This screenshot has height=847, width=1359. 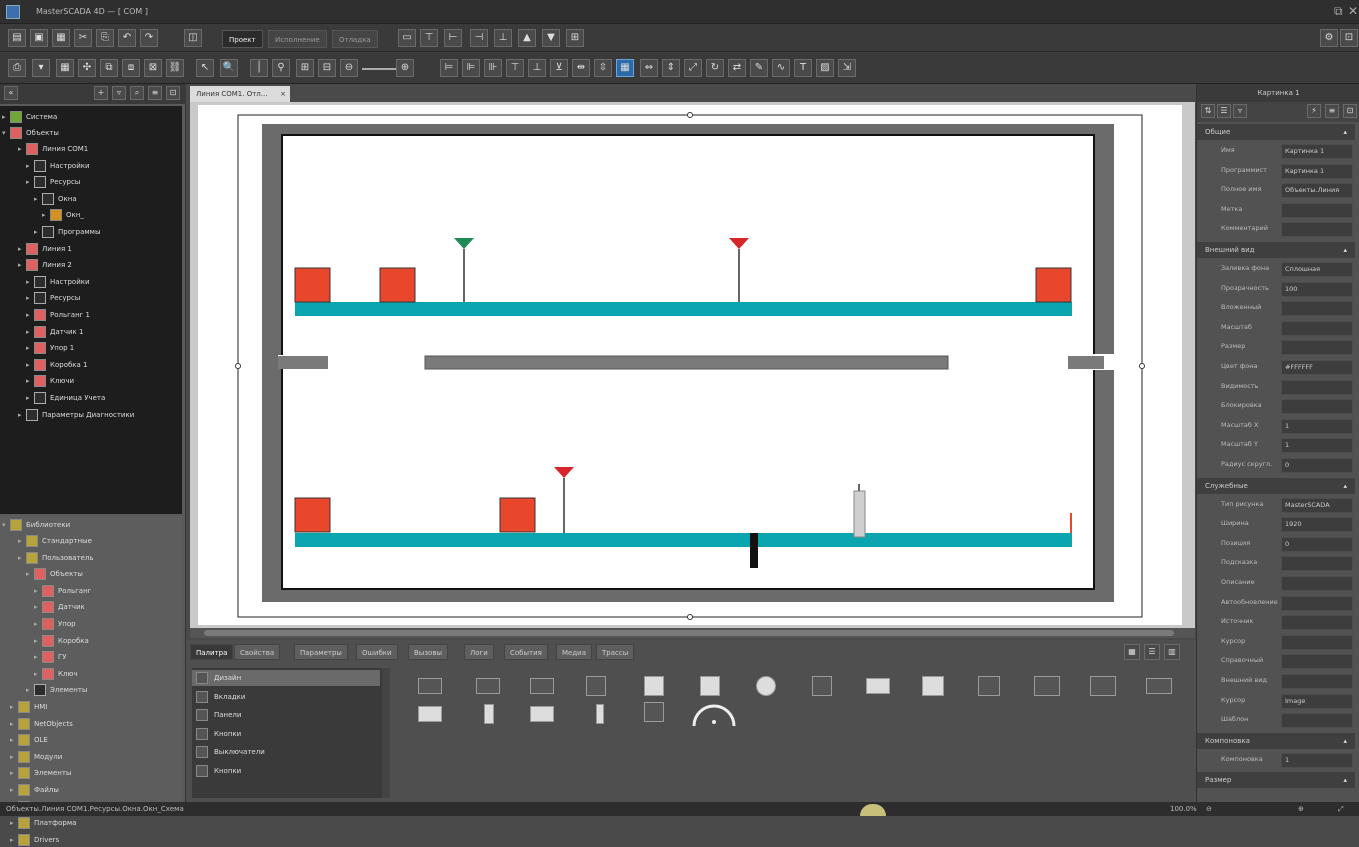 I want to click on palette-category: Панели, so click(x=218, y=715).